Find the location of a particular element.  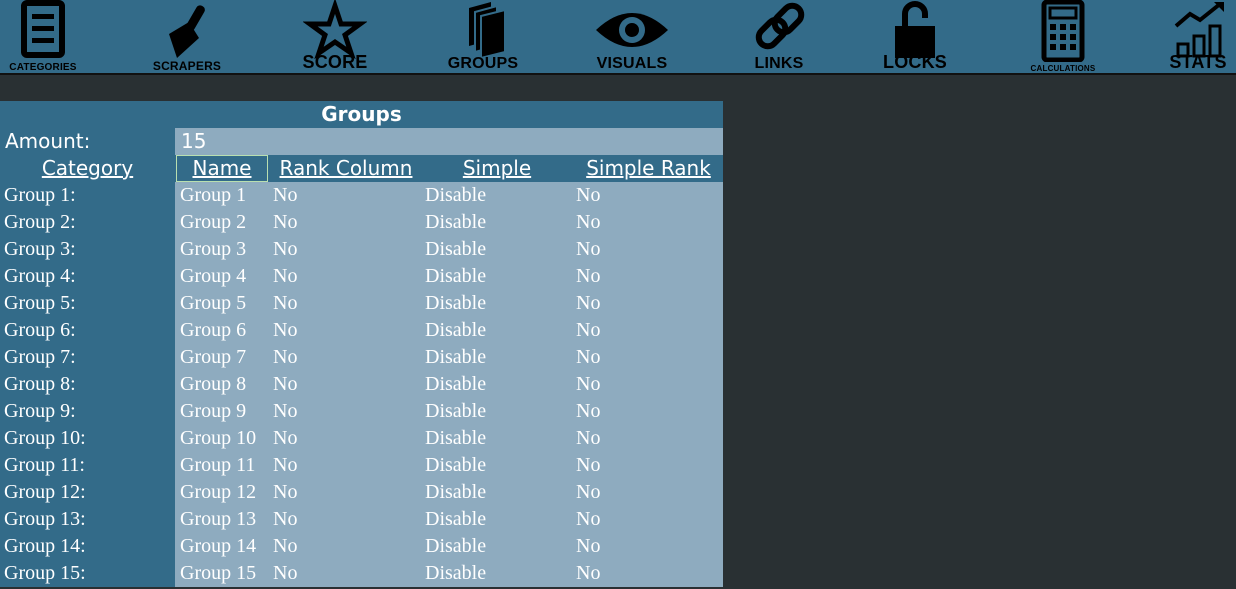

toolbar-item-links: LINKS is located at coordinates (779, 36).